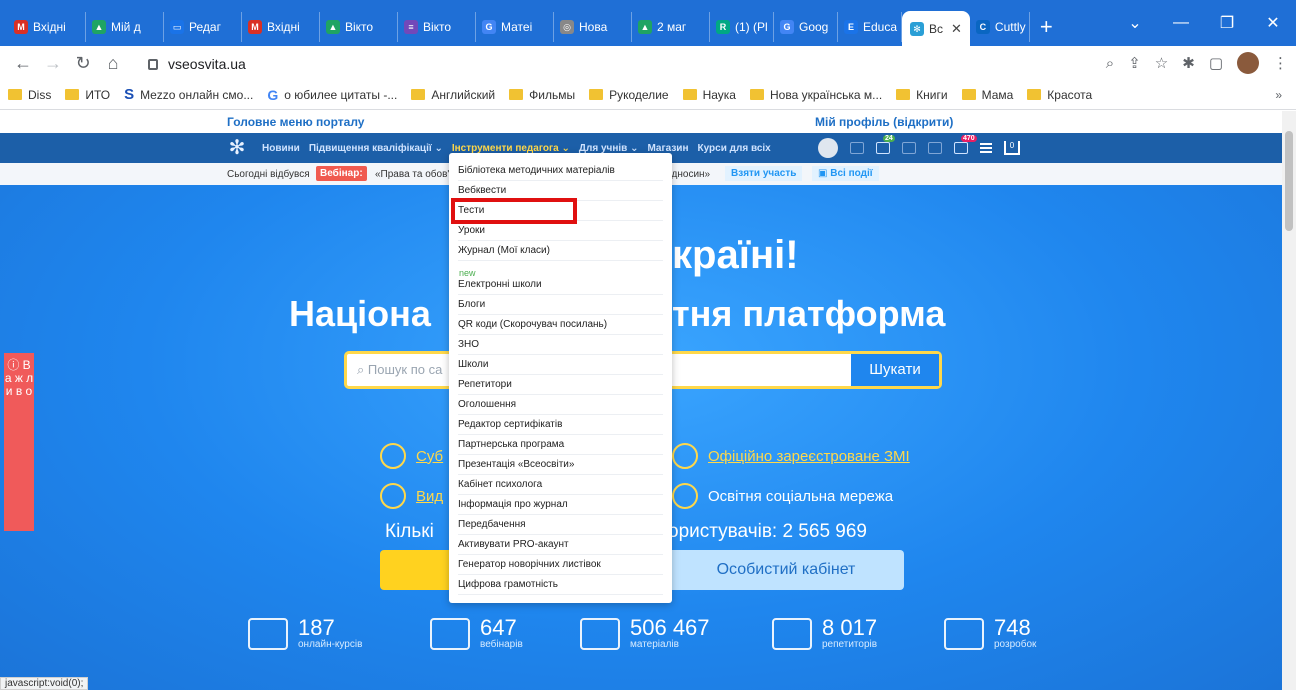  Describe the element at coordinates (965, 144) in the screenshot. I see `bell-icon: 470` at that location.